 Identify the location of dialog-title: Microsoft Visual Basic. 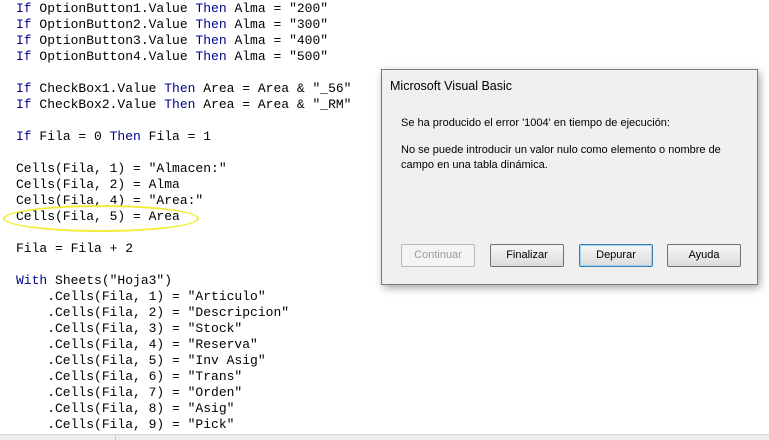
(451, 86).